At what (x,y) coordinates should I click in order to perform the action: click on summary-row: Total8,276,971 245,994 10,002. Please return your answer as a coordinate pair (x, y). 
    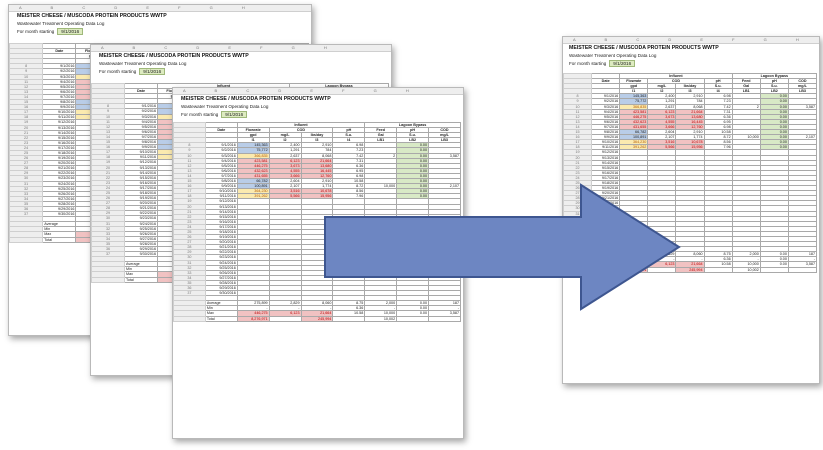
    Looking at the image, I should click on (317, 318).